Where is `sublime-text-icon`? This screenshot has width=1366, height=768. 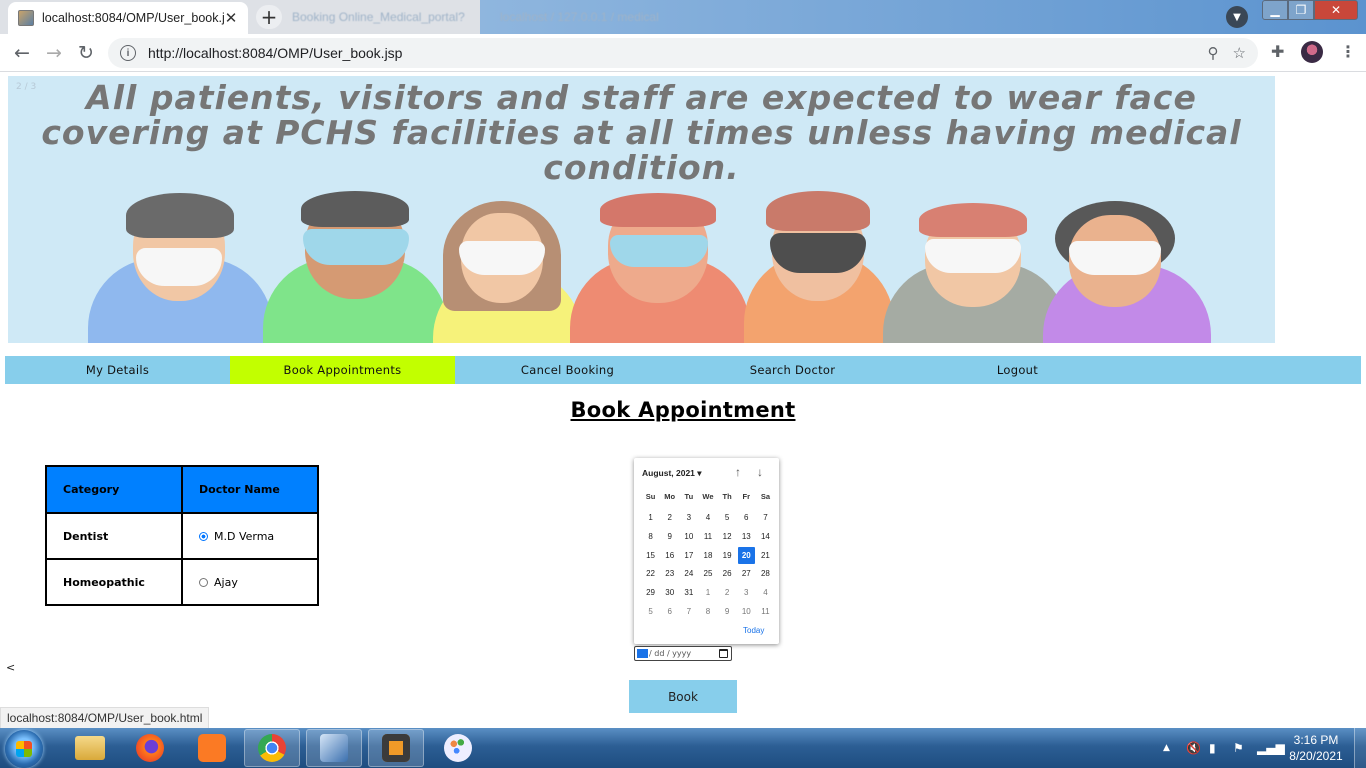 sublime-text-icon is located at coordinates (396, 748).